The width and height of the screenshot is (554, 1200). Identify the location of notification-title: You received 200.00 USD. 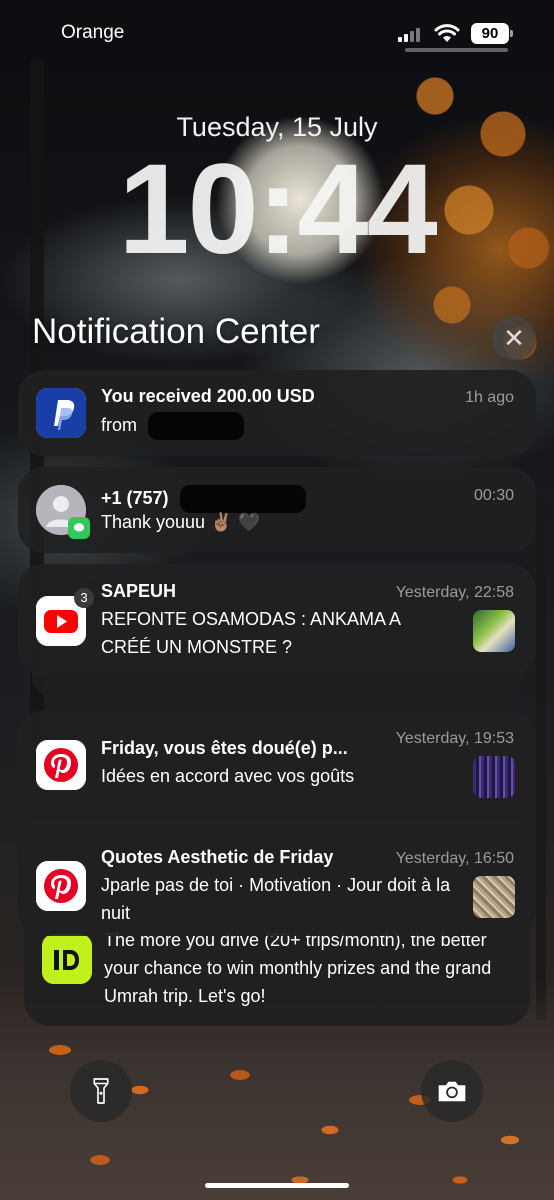
(208, 396).